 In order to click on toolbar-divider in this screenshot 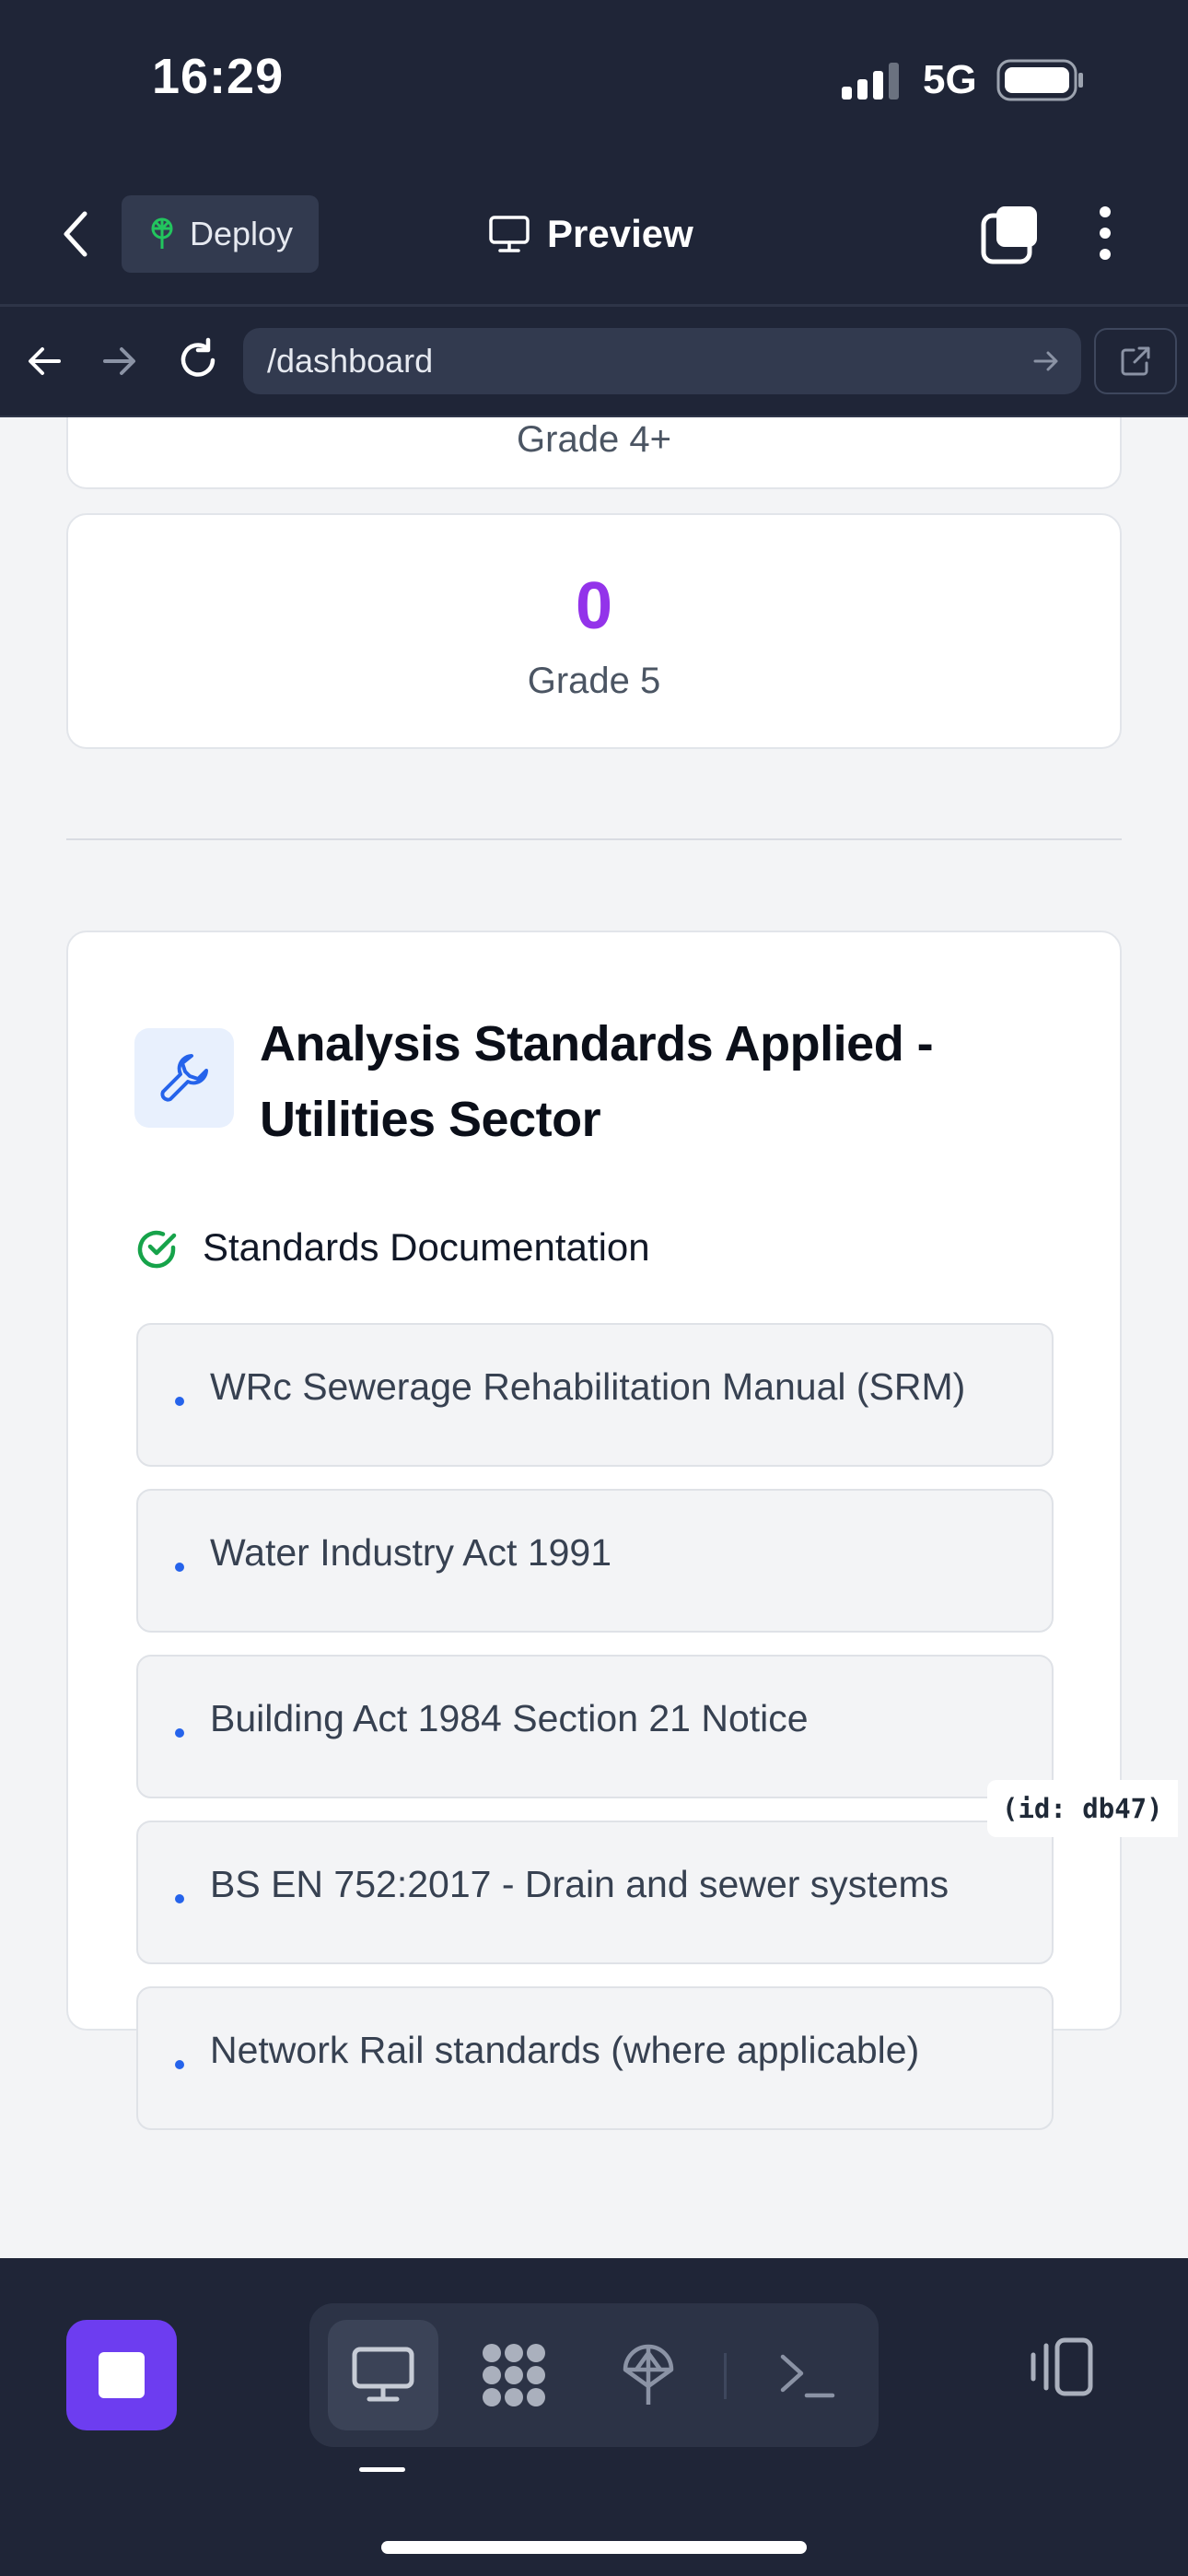, I will do `click(725, 2376)`.